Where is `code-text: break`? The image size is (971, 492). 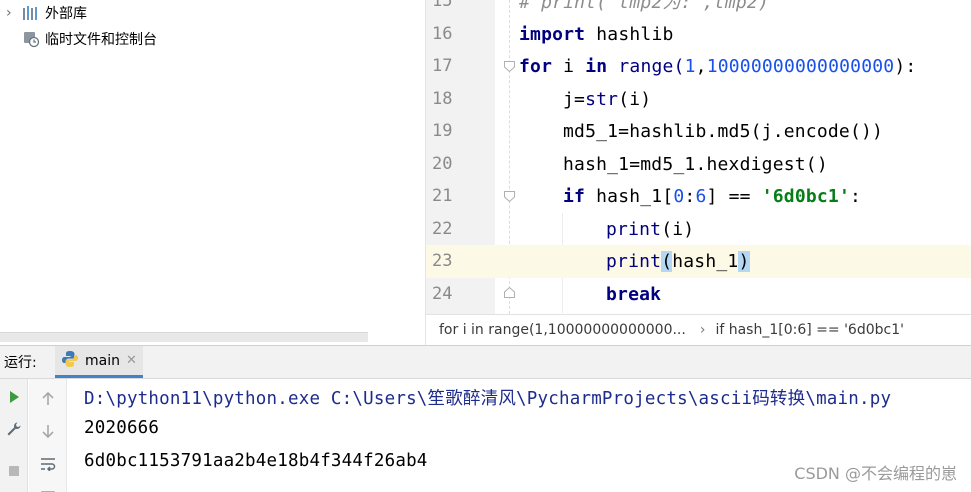
code-text: break is located at coordinates (633, 294).